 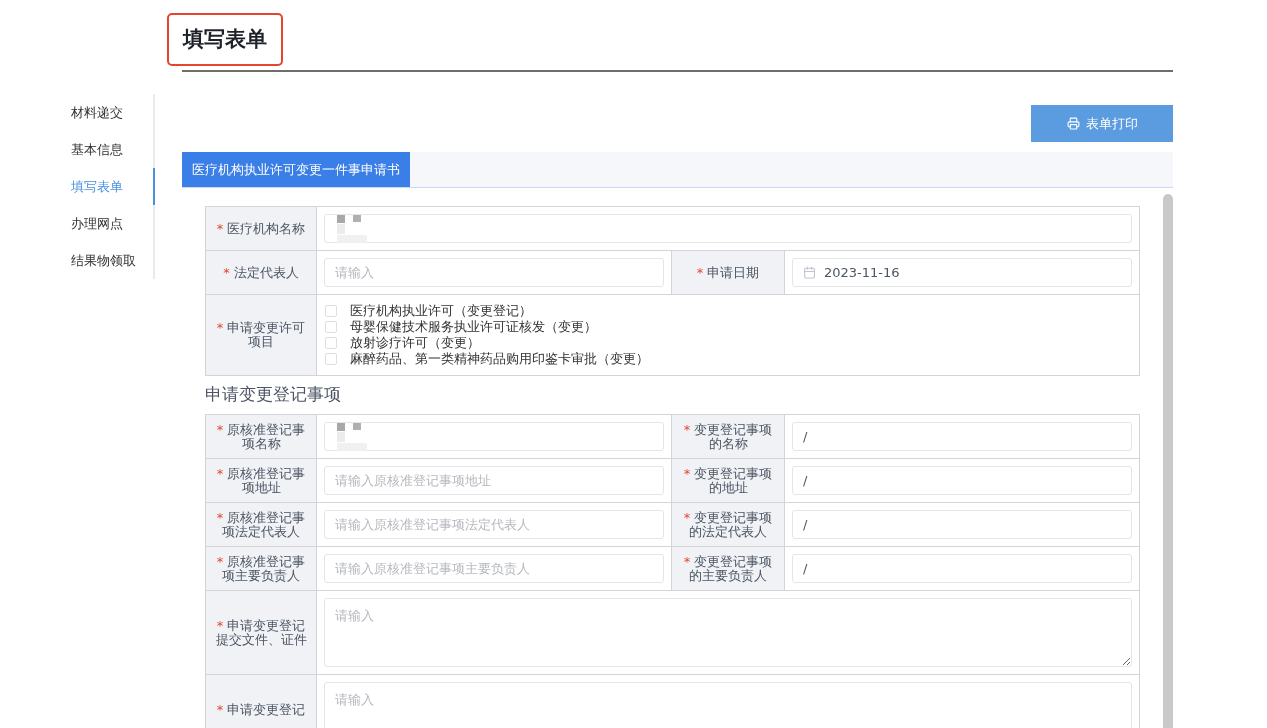 I want to click on field-label: * 申请变更许可项目, so click(x=261, y=335).